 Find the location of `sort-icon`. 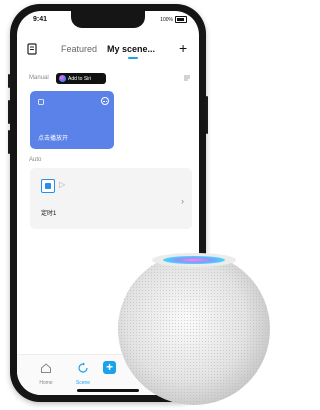

sort-icon is located at coordinates (187, 78).